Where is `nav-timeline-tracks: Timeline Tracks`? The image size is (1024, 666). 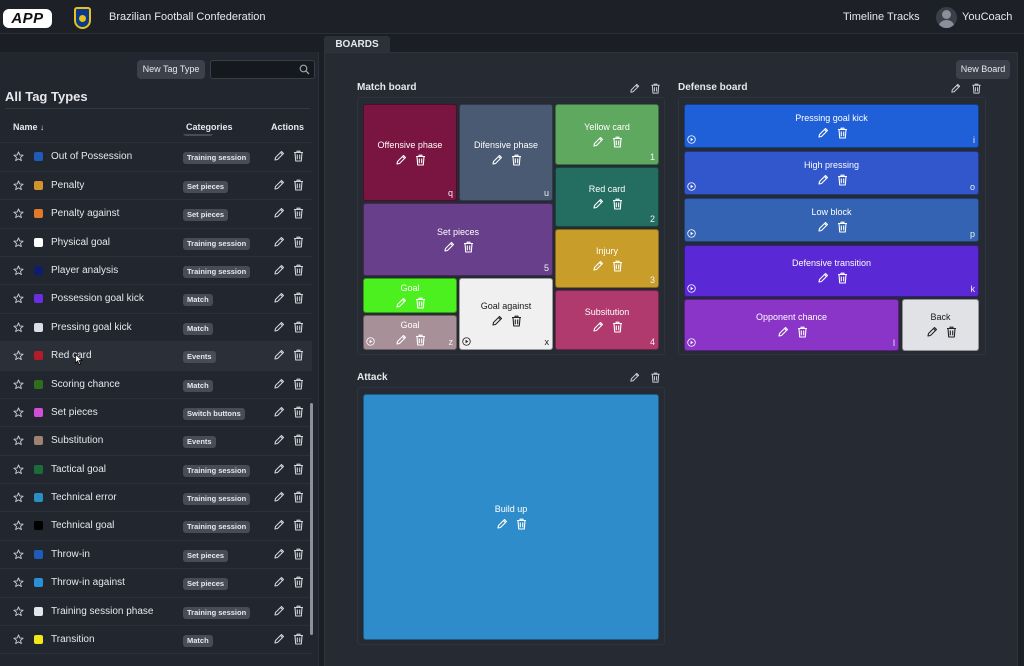
nav-timeline-tracks: Timeline Tracks is located at coordinates (881, 17).